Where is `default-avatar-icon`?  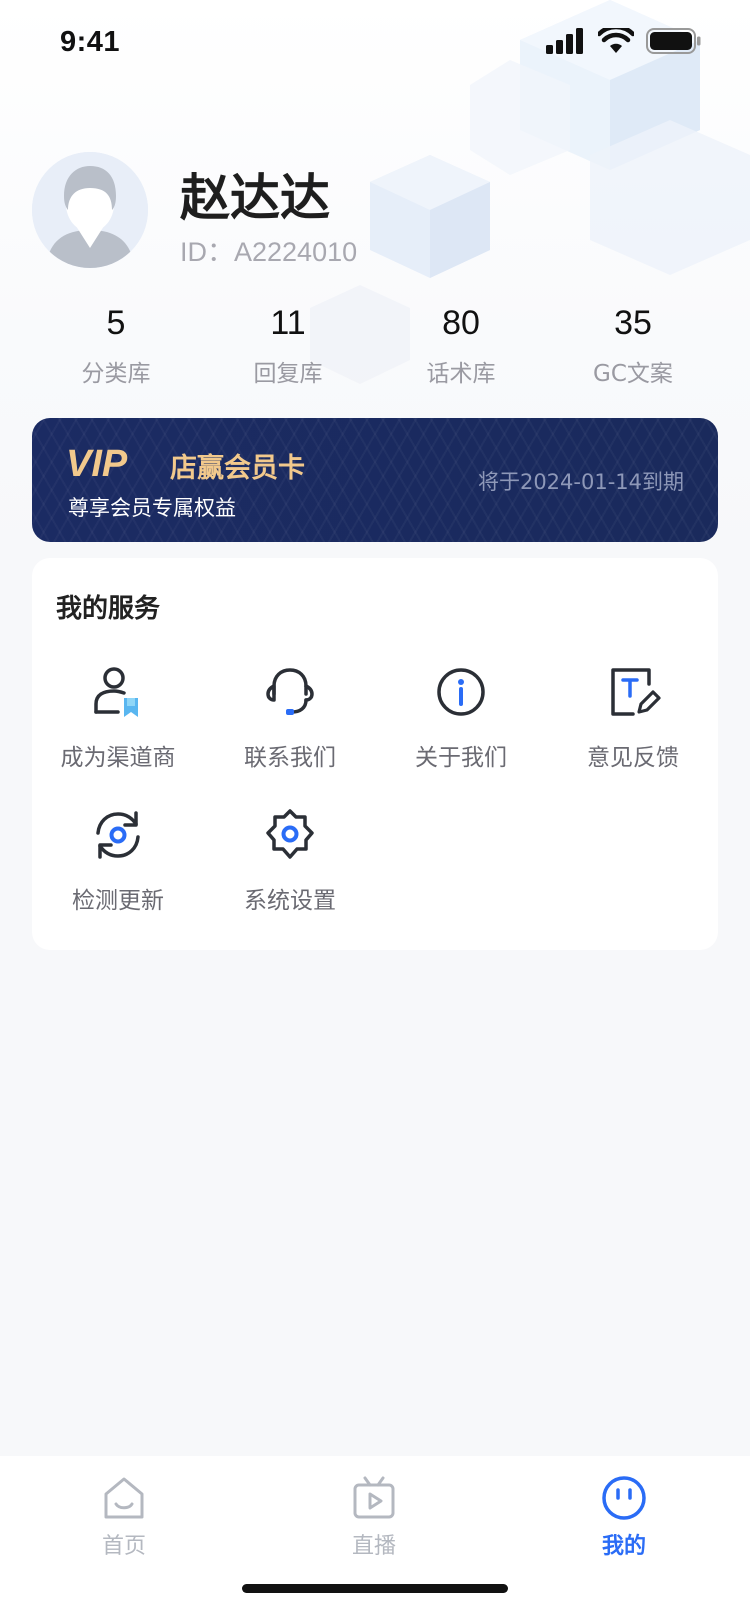
default-avatar-icon is located at coordinates (90, 210).